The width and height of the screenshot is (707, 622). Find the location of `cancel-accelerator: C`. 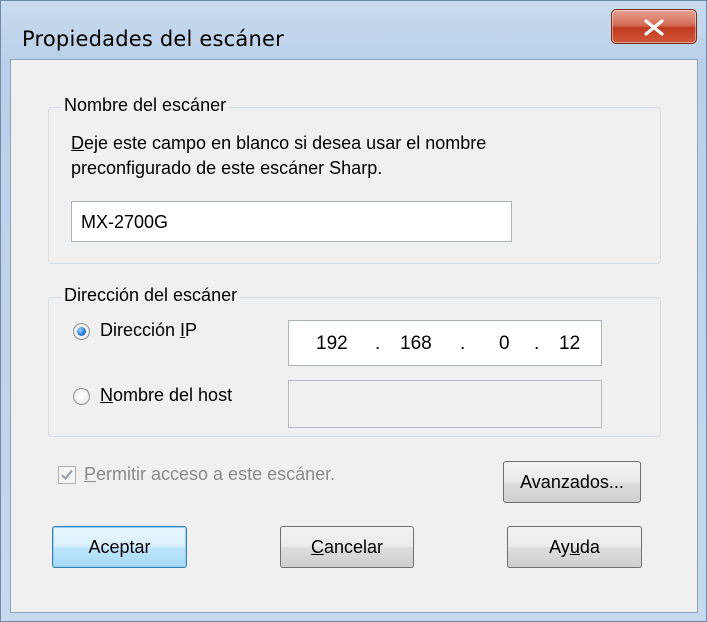

cancel-accelerator: C is located at coordinates (317, 547).